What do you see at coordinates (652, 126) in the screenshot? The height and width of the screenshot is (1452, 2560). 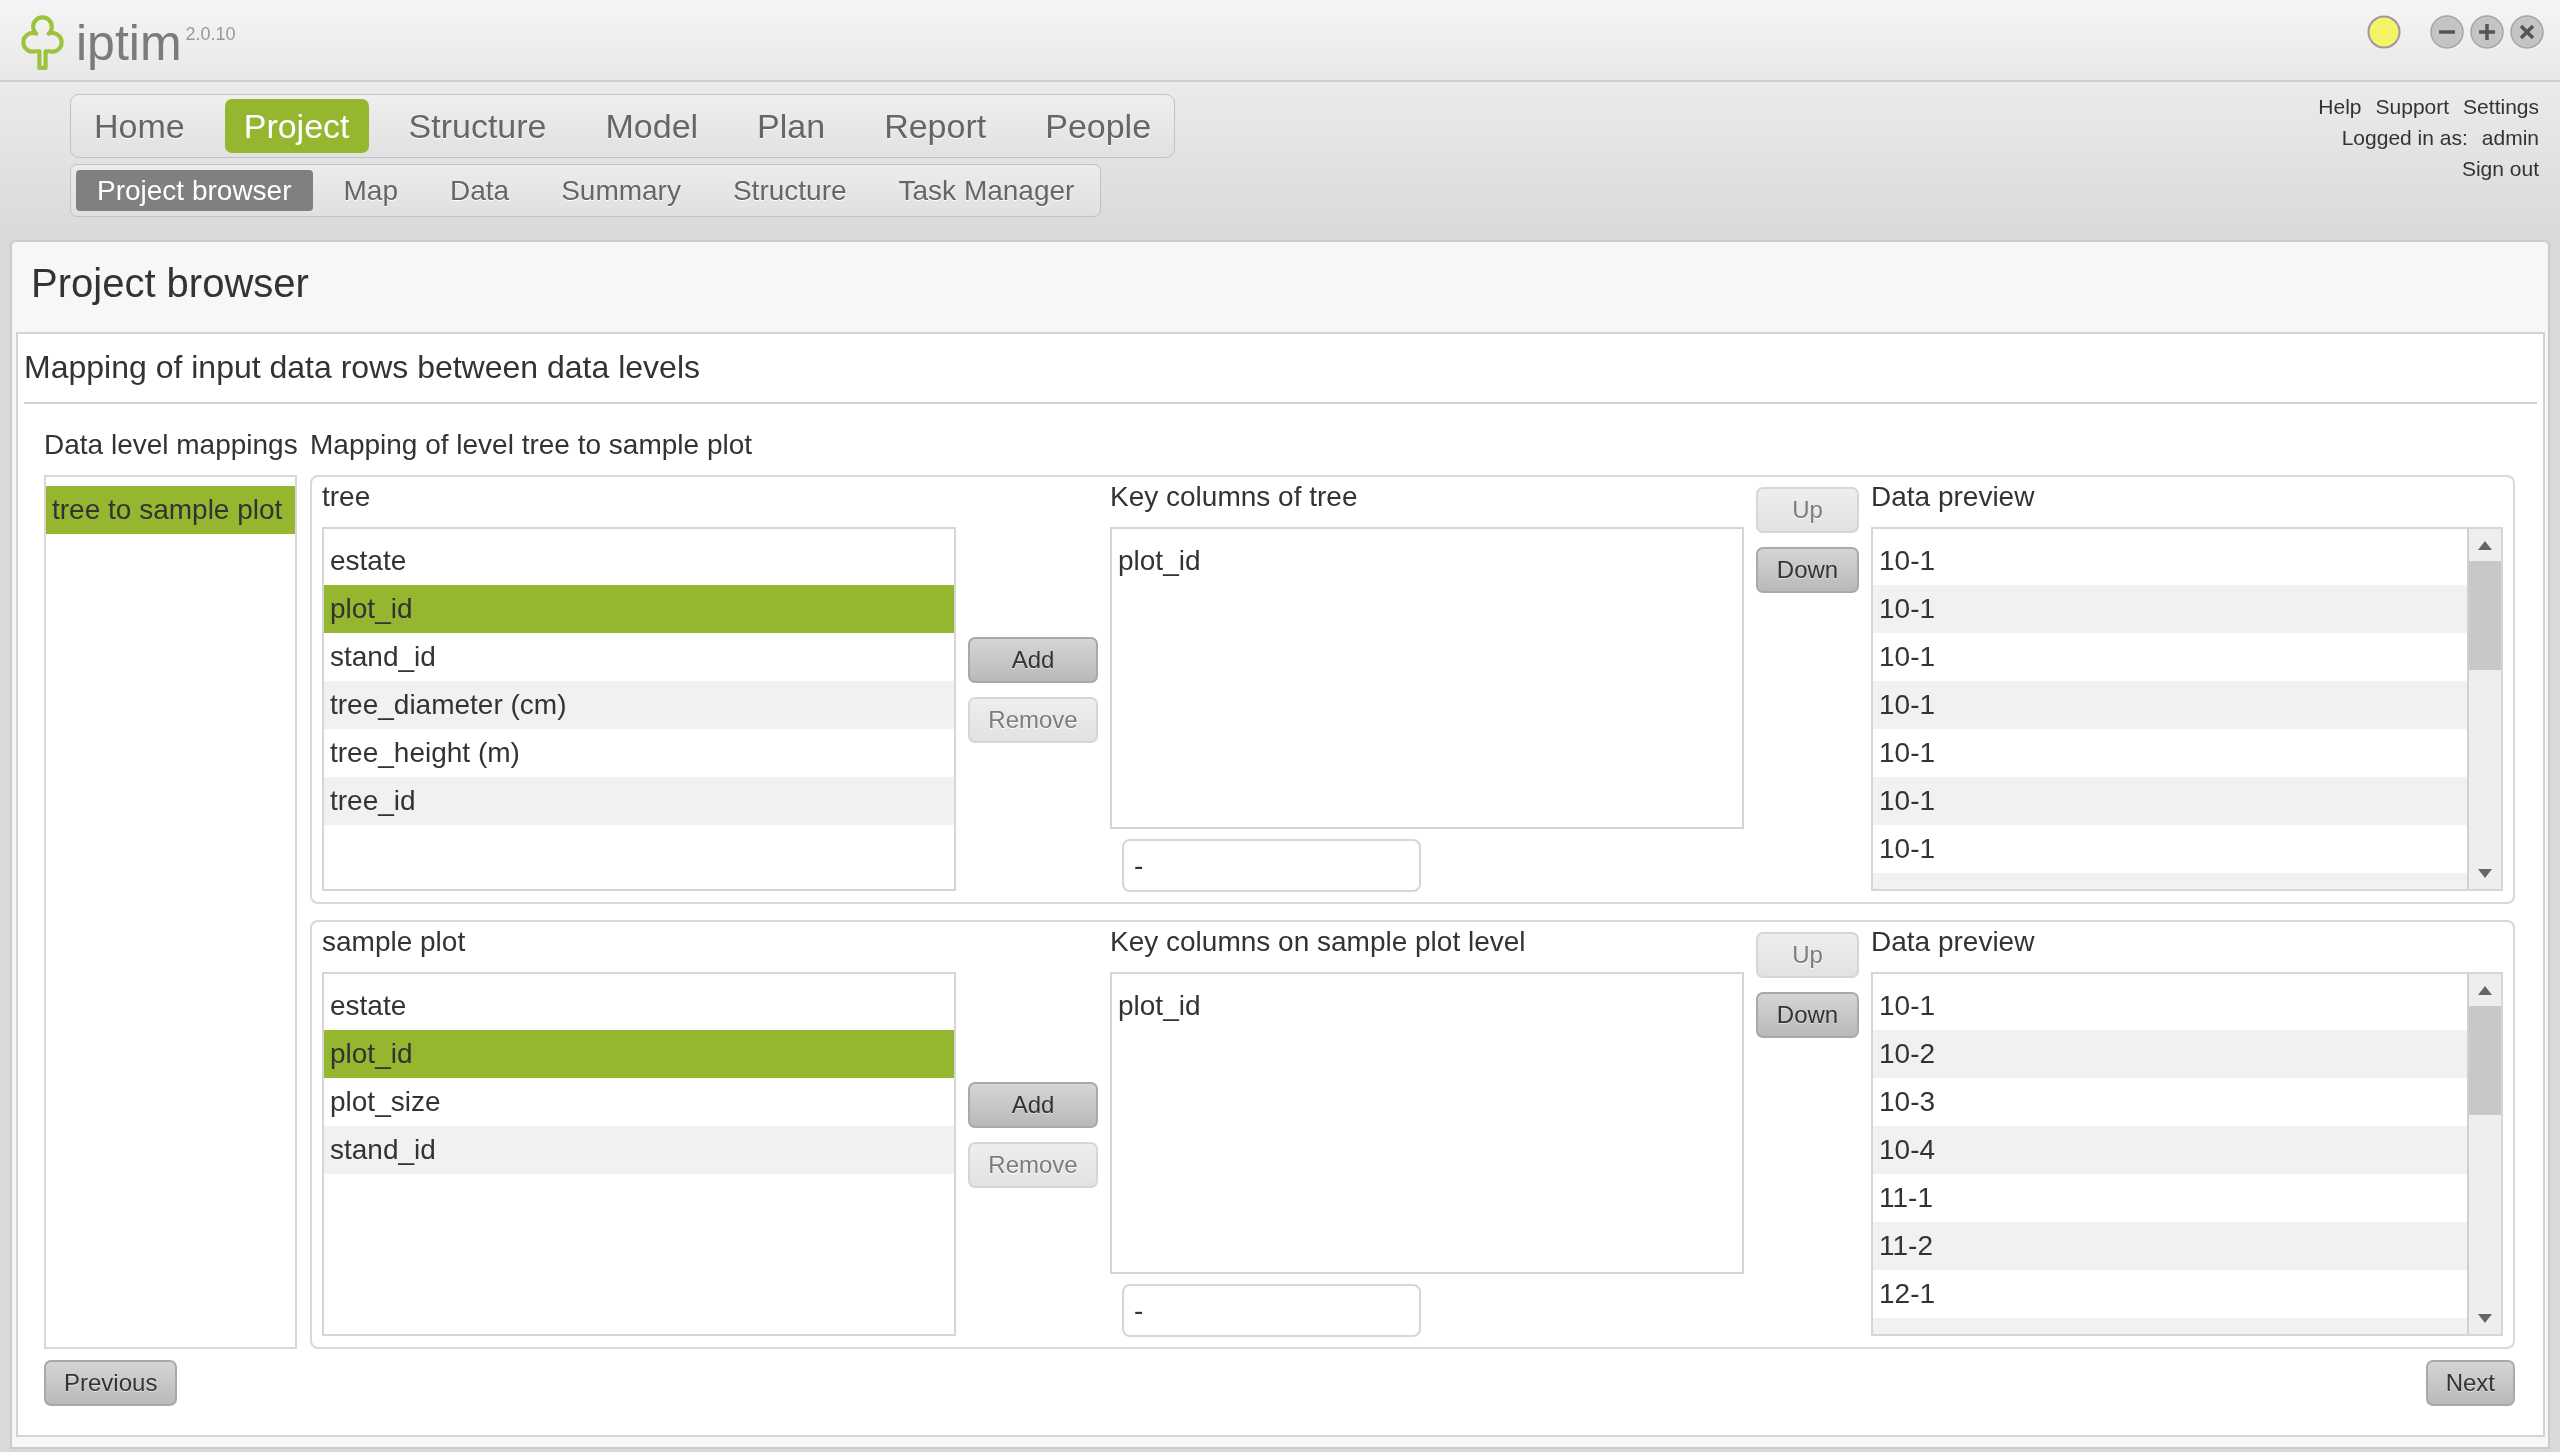 I see `menu-tab: Model` at bounding box center [652, 126].